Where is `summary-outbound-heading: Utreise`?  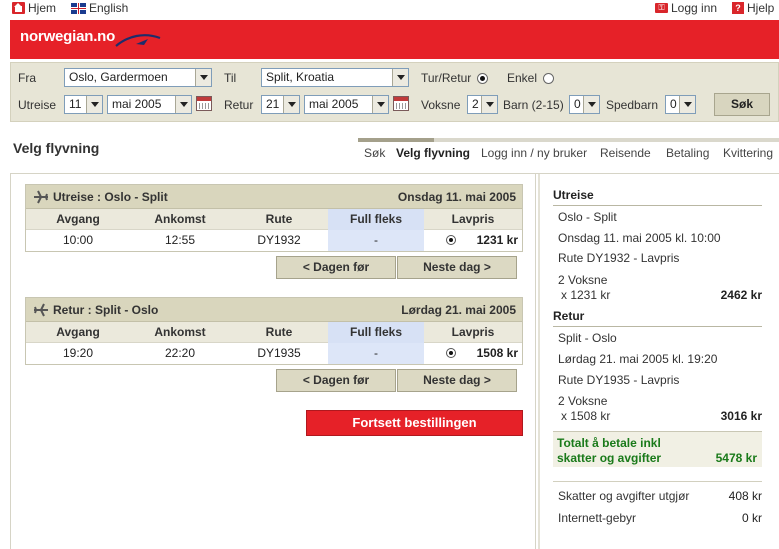
summary-outbound-heading: Utreise is located at coordinates (573, 195).